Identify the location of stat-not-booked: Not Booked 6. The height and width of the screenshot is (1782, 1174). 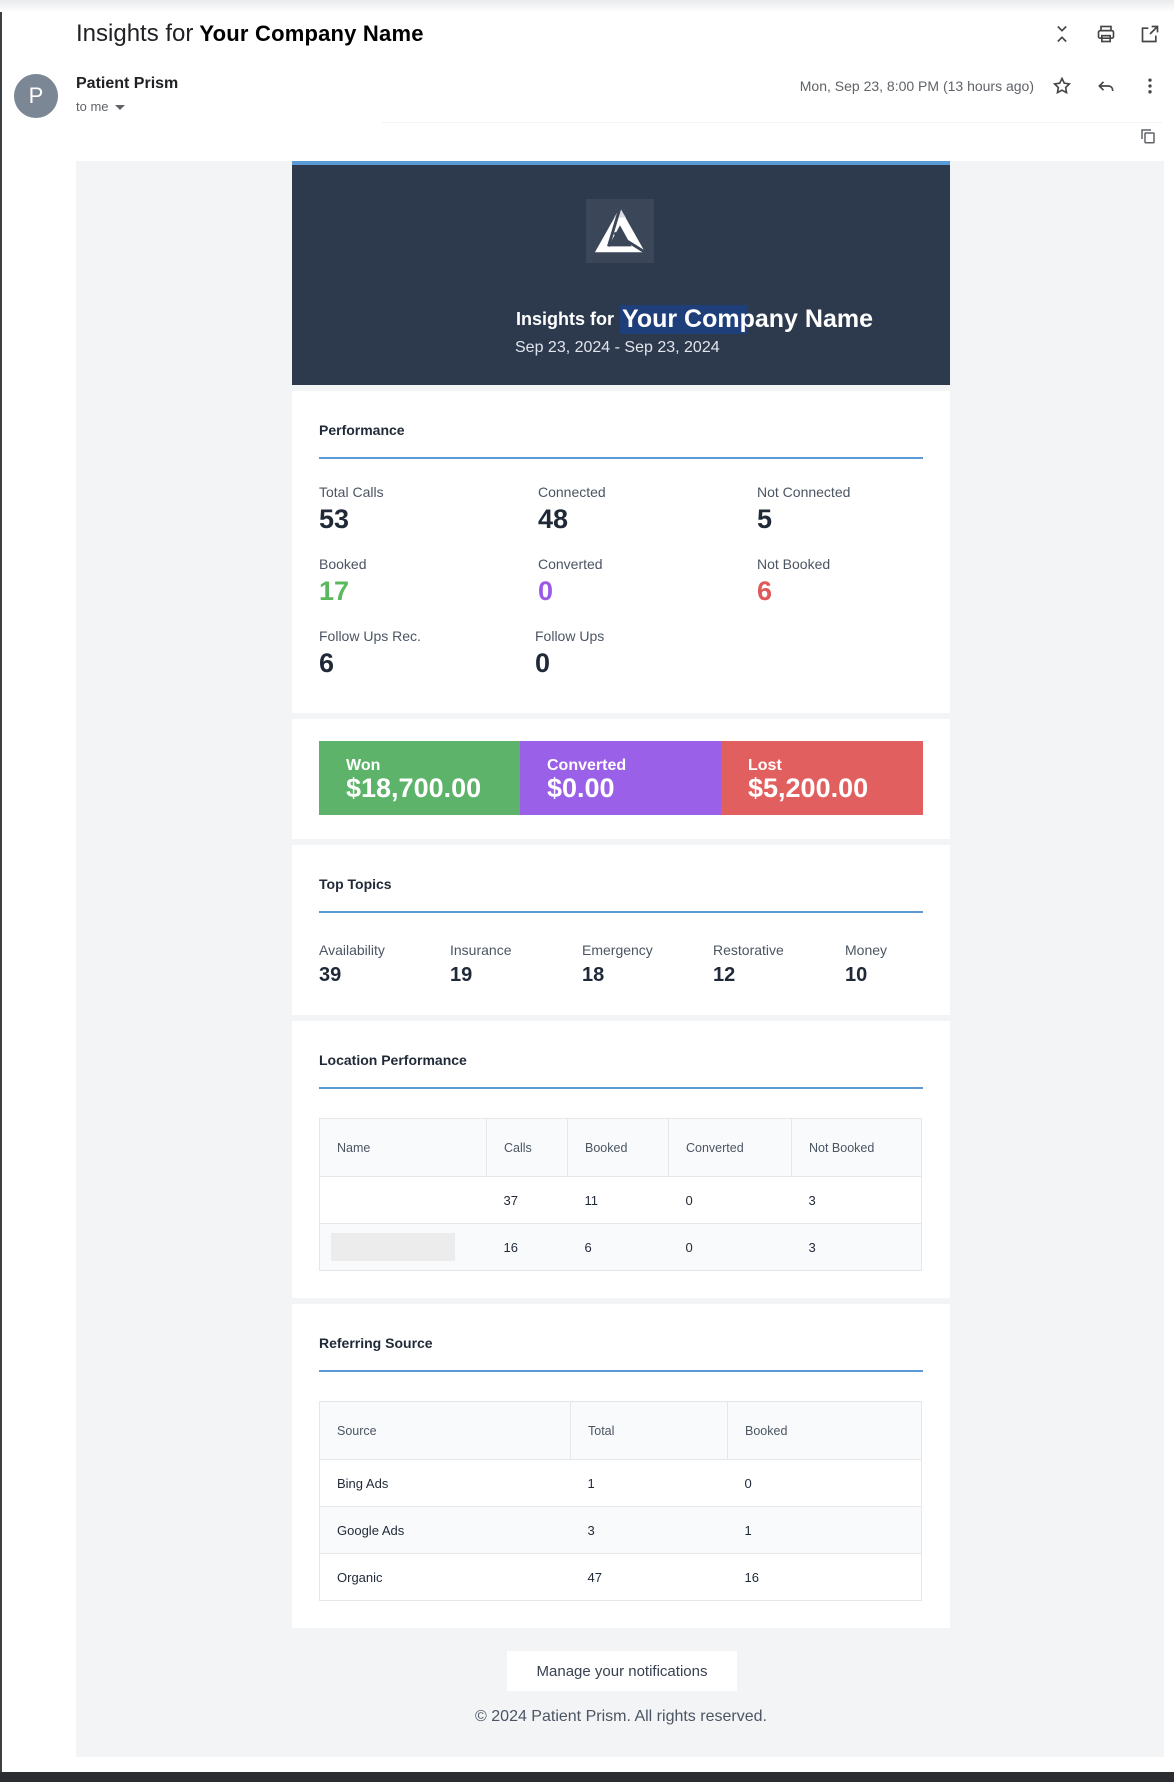
(793, 581).